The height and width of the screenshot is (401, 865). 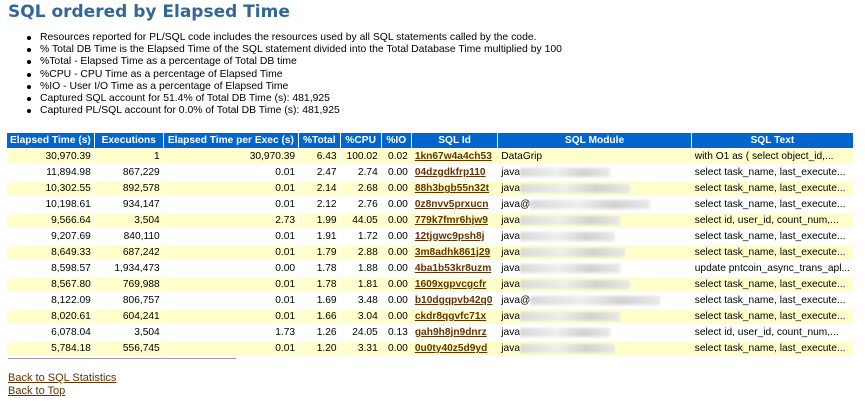 What do you see at coordinates (128, 268) in the screenshot?
I see `cell-executions: 1,934,473` at bounding box center [128, 268].